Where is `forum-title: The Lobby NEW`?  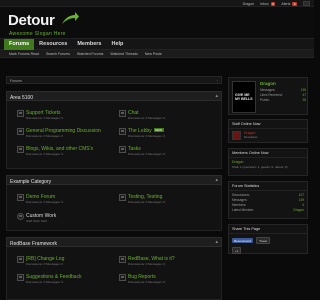 forum-title: The Lobby NEW is located at coordinates (146, 131).